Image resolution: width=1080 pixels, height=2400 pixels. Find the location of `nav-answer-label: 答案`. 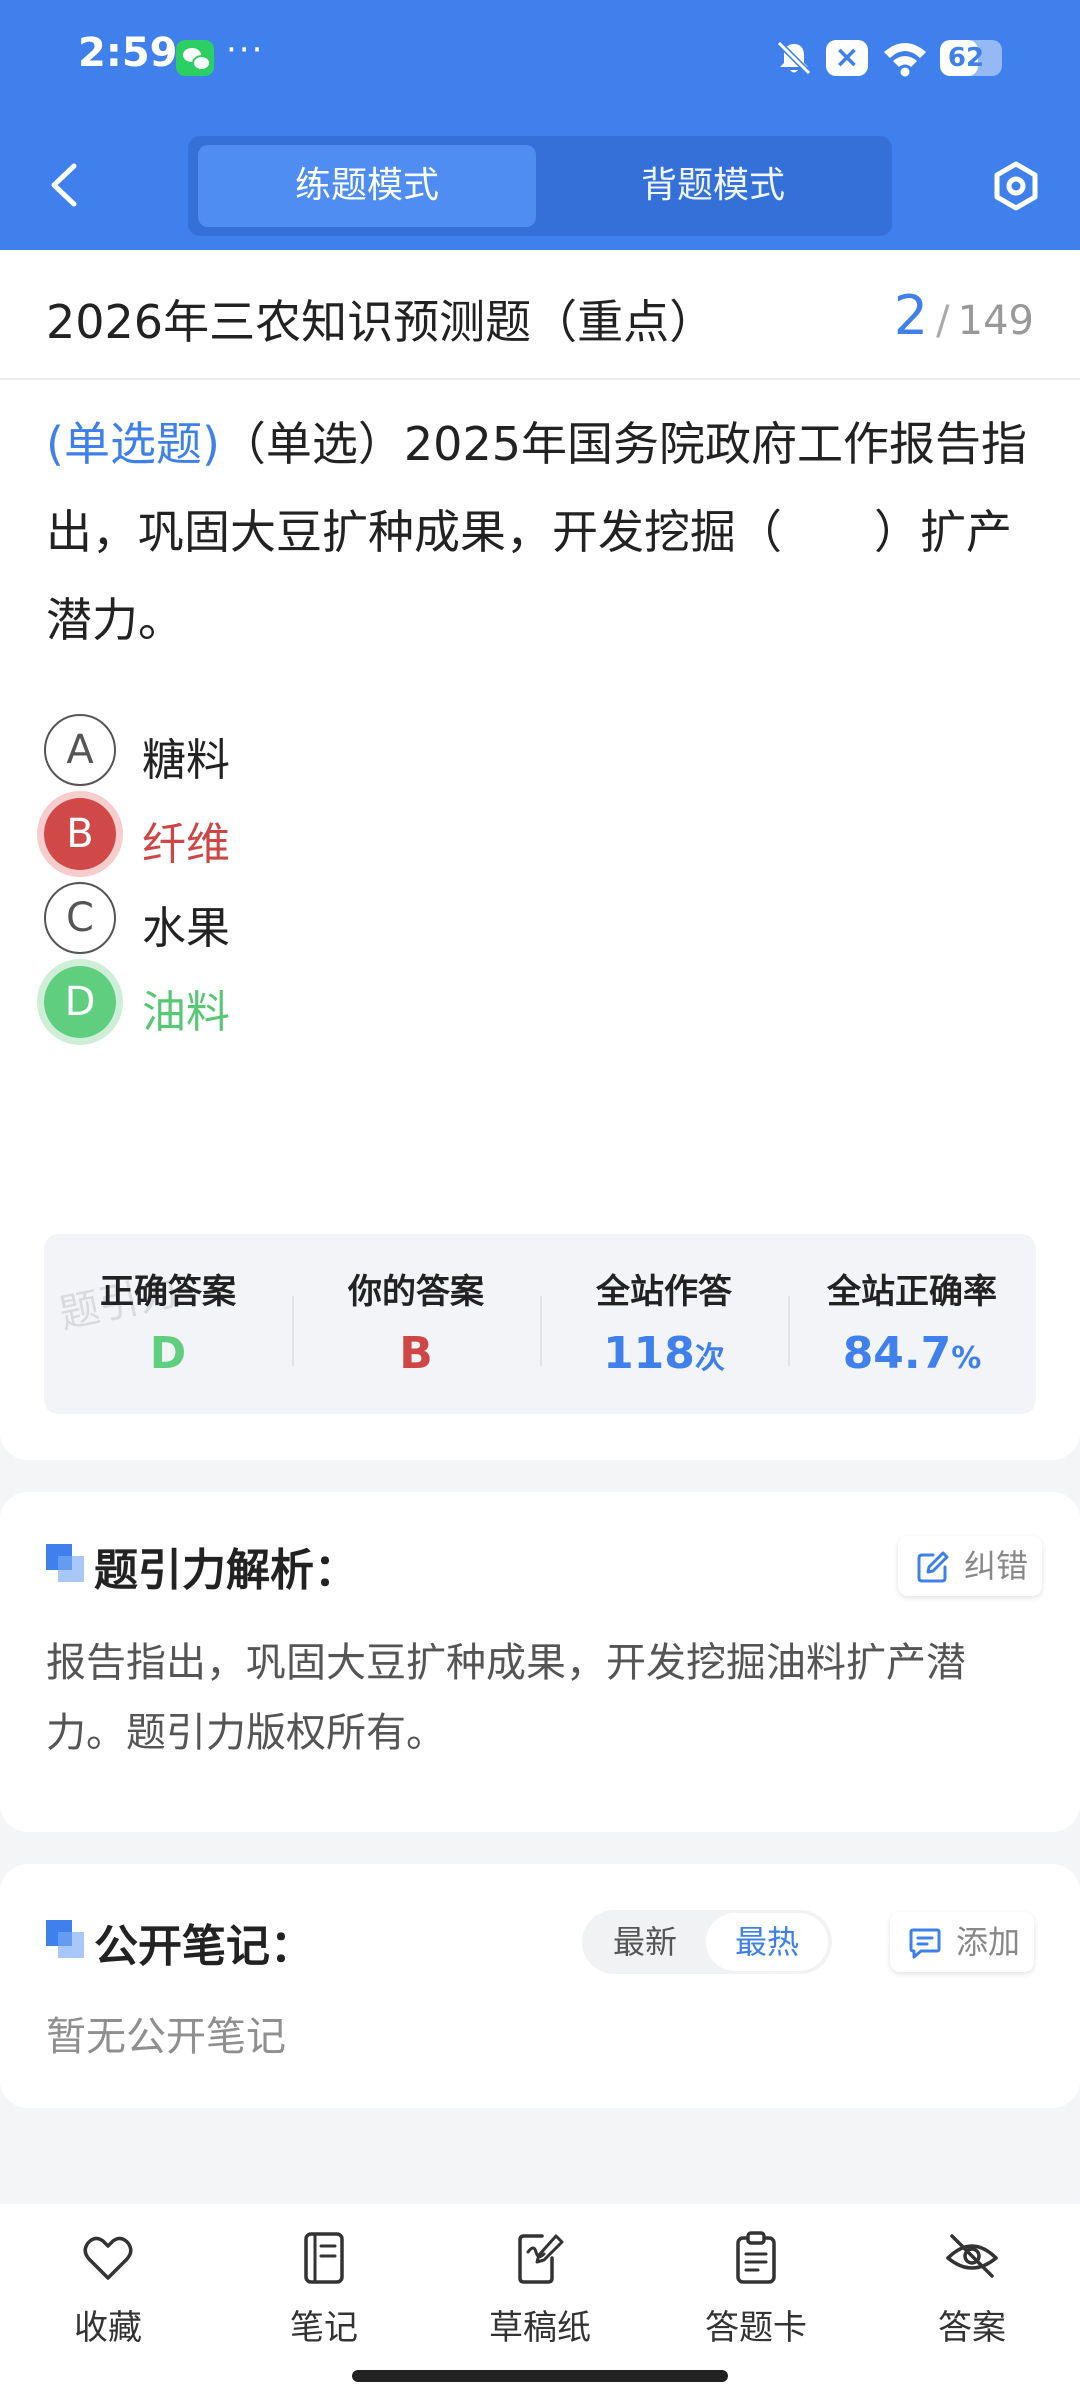

nav-answer-label: 答案 is located at coordinates (972, 2328).